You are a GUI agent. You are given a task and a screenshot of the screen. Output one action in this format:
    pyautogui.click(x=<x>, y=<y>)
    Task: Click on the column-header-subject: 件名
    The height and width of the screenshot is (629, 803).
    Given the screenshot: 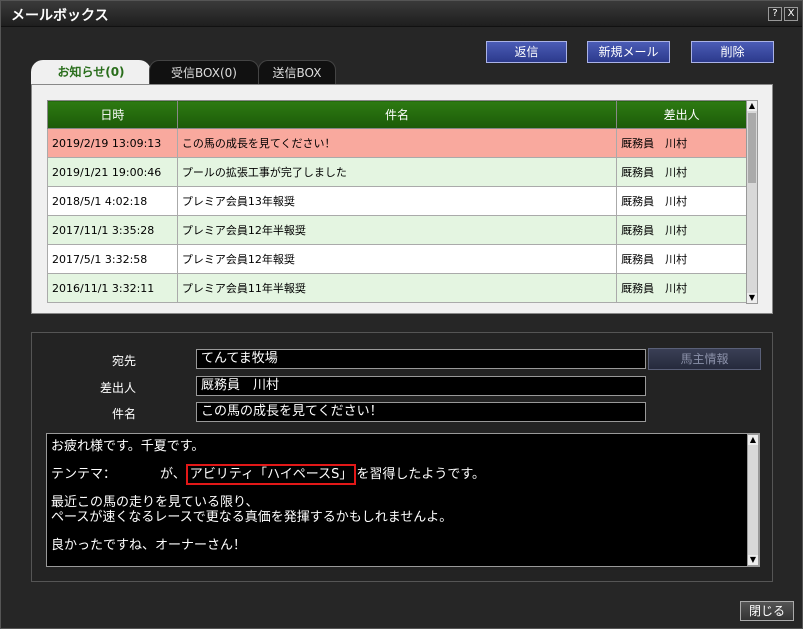 What is the action you would take?
    pyautogui.click(x=397, y=114)
    